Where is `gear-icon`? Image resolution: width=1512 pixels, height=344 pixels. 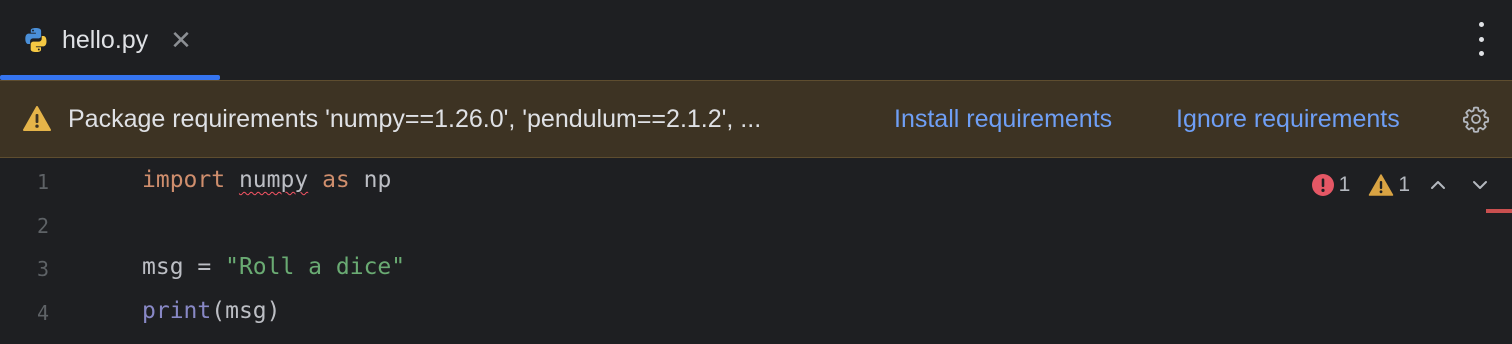
gear-icon is located at coordinates (1476, 119).